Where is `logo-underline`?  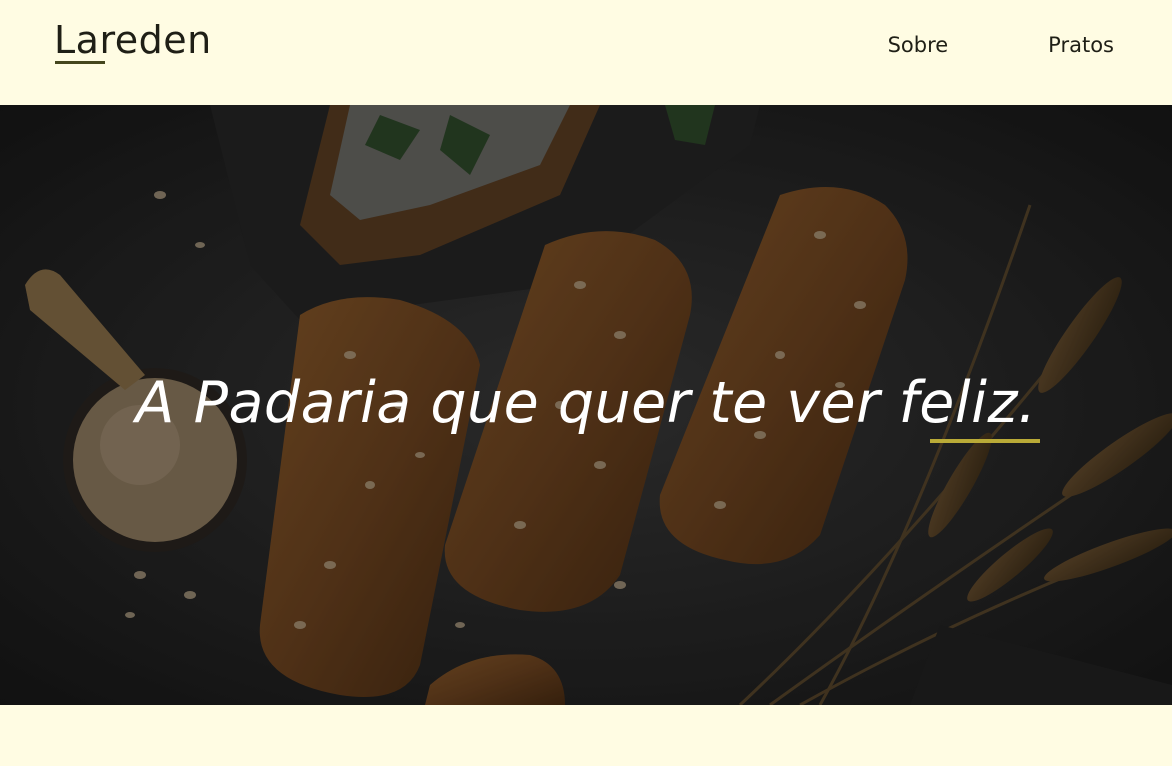 logo-underline is located at coordinates (80, 62).